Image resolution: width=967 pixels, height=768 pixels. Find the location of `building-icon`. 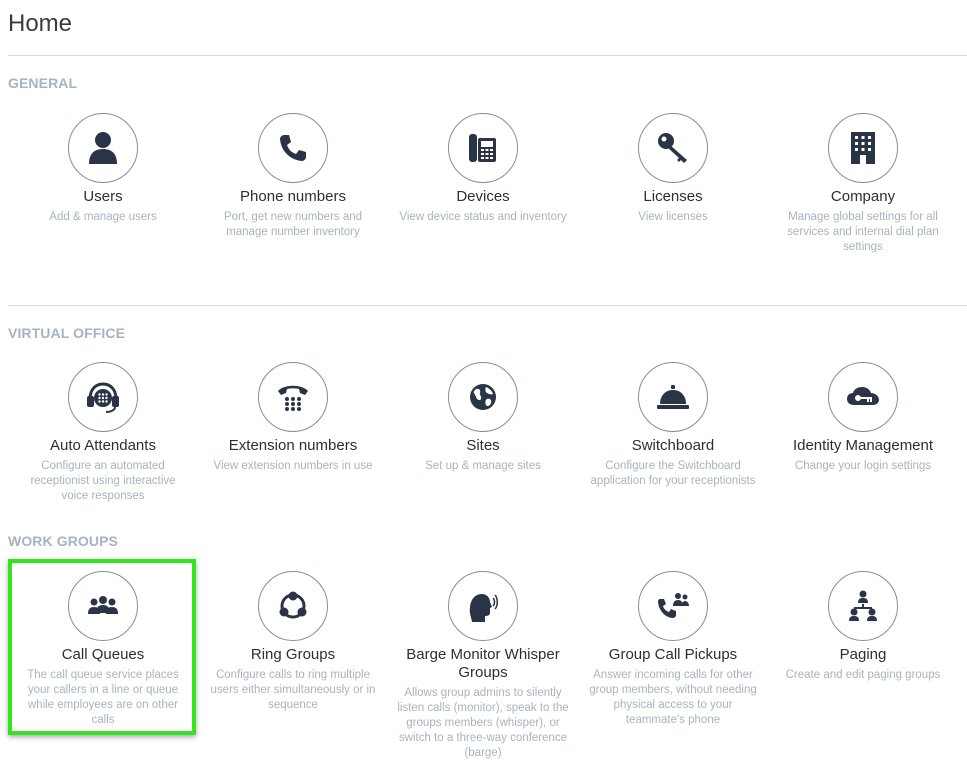

building-icon is located at coordinates (863, 148).